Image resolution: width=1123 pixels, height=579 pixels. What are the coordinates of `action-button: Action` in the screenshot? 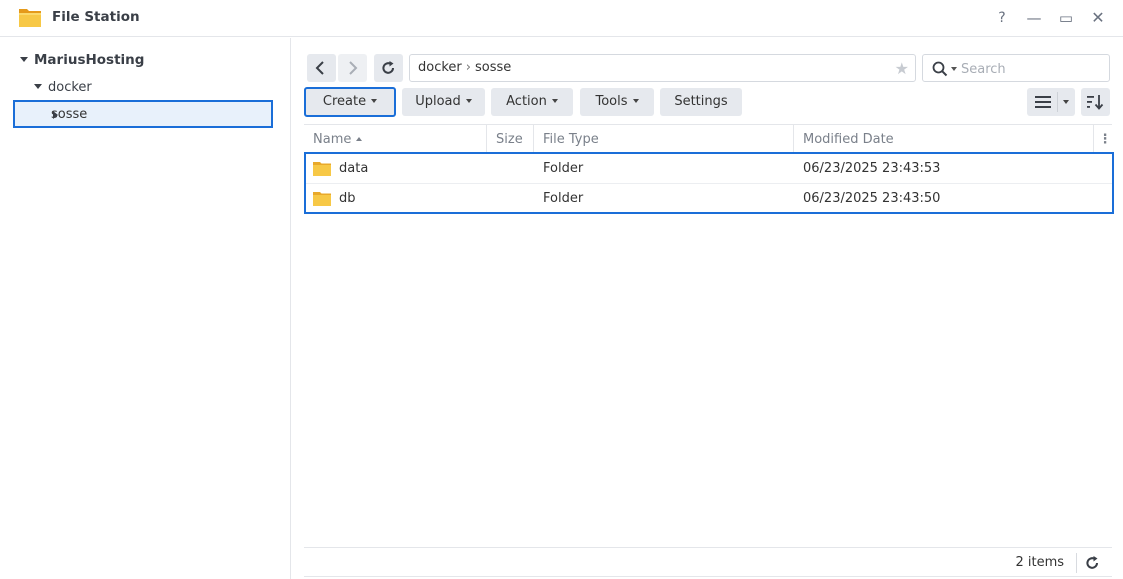 It's located at (532, 102).